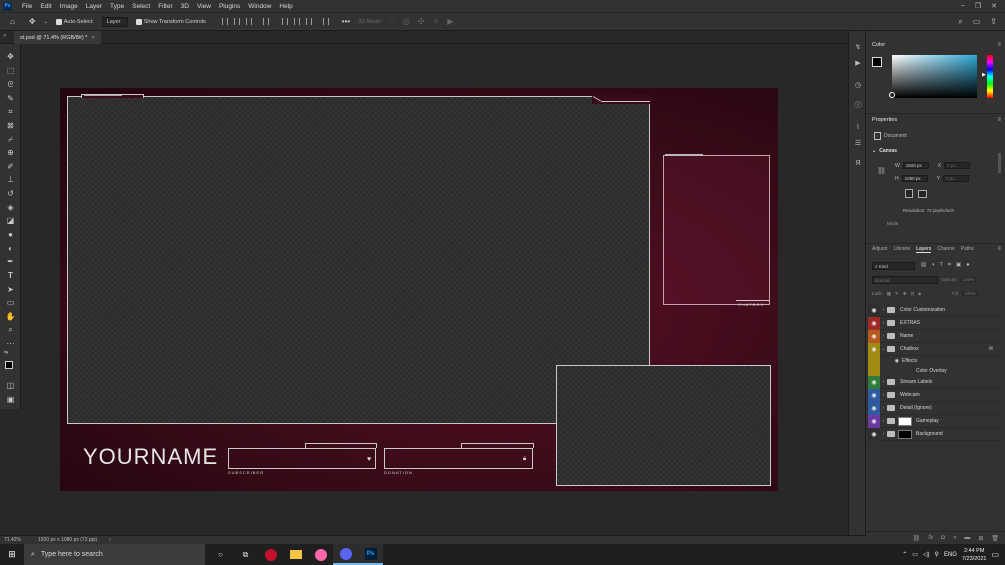  Describe the element at coordinates (995, 554) in the screenshot. I see `notifications-icon: ▭` at that location.